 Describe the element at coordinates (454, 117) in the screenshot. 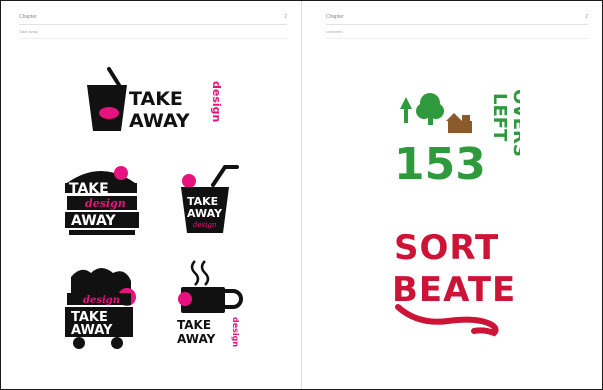

I see `house-icon` at that location.